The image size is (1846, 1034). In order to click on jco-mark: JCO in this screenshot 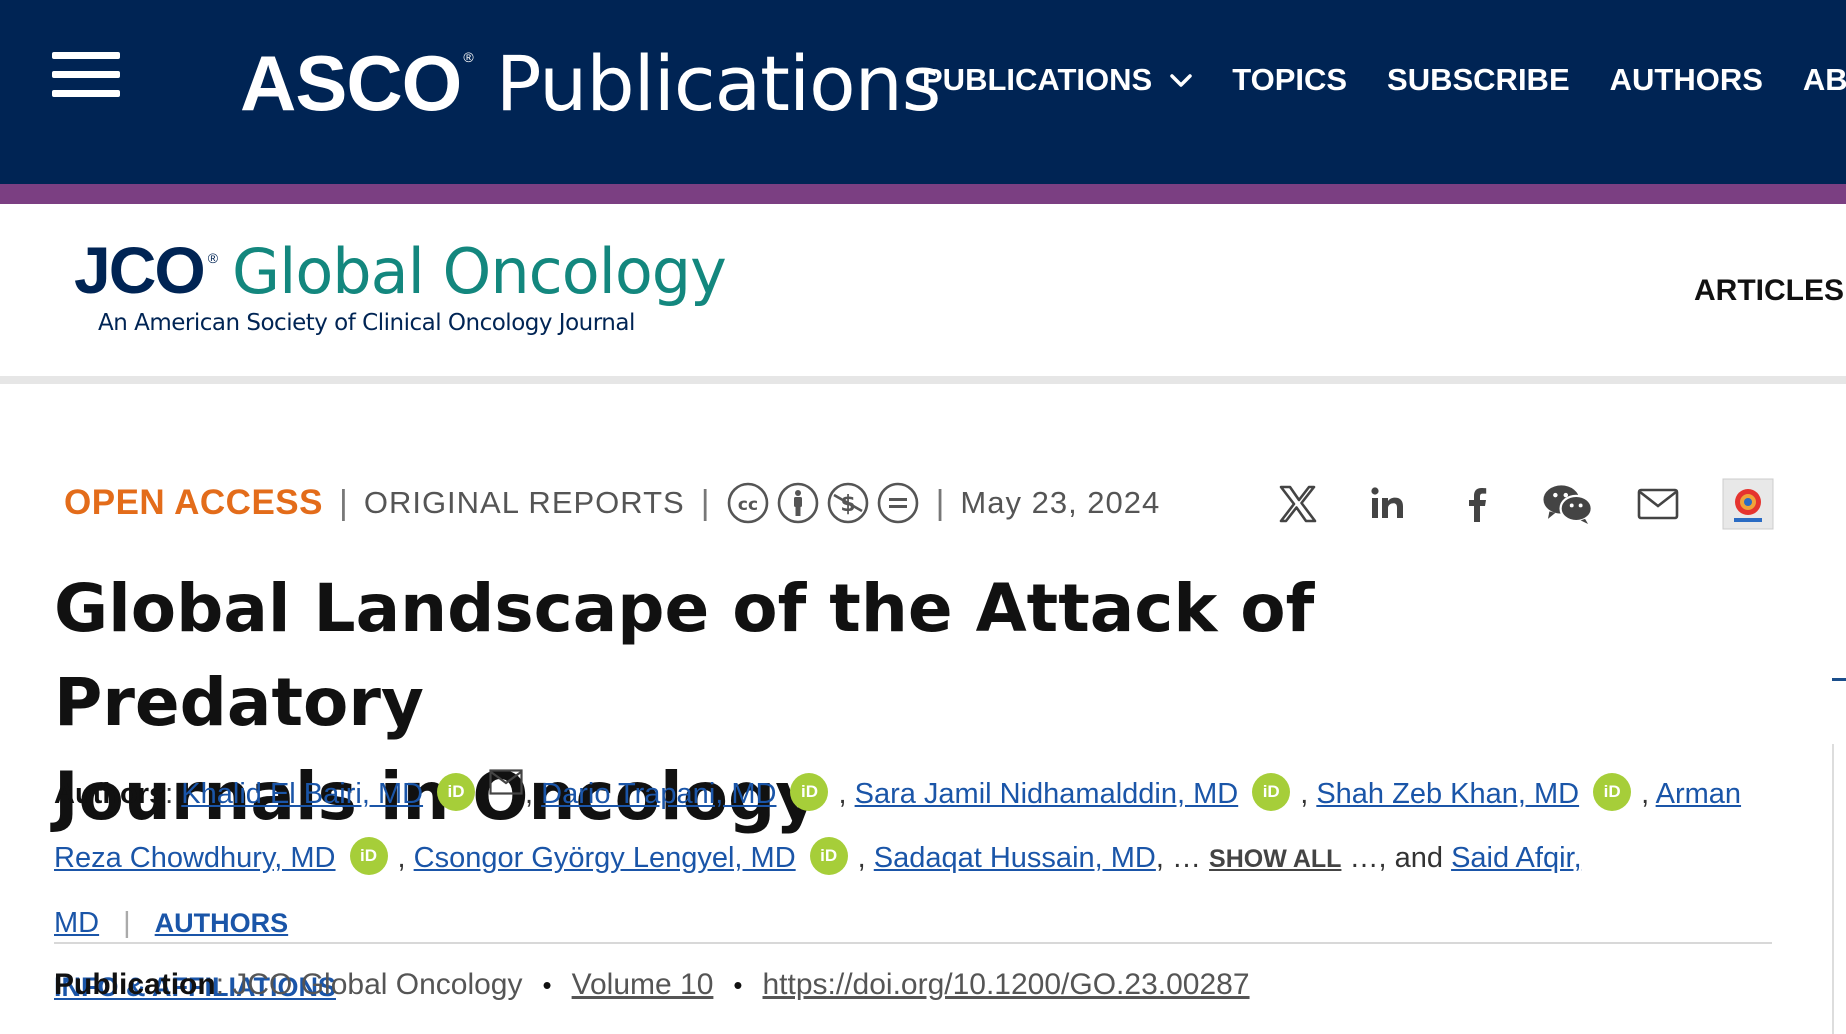, I will do `click(140, 270)`.